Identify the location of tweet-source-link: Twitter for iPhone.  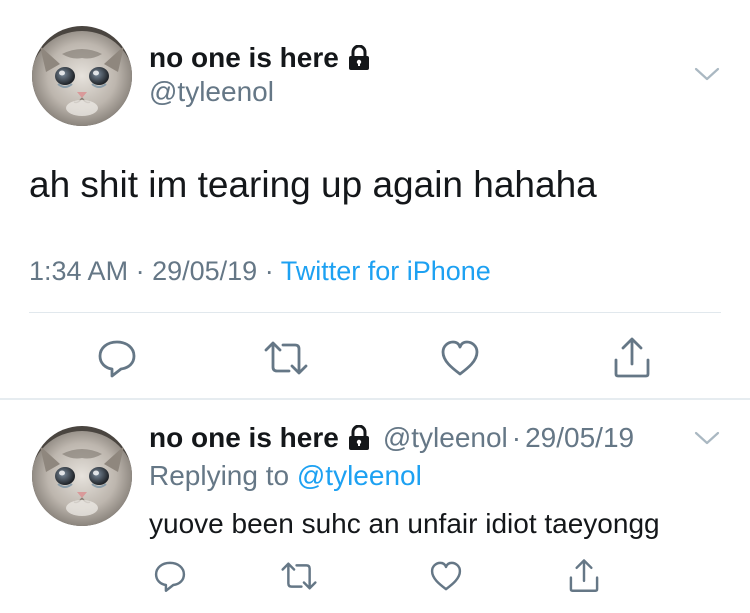
(386, 271).